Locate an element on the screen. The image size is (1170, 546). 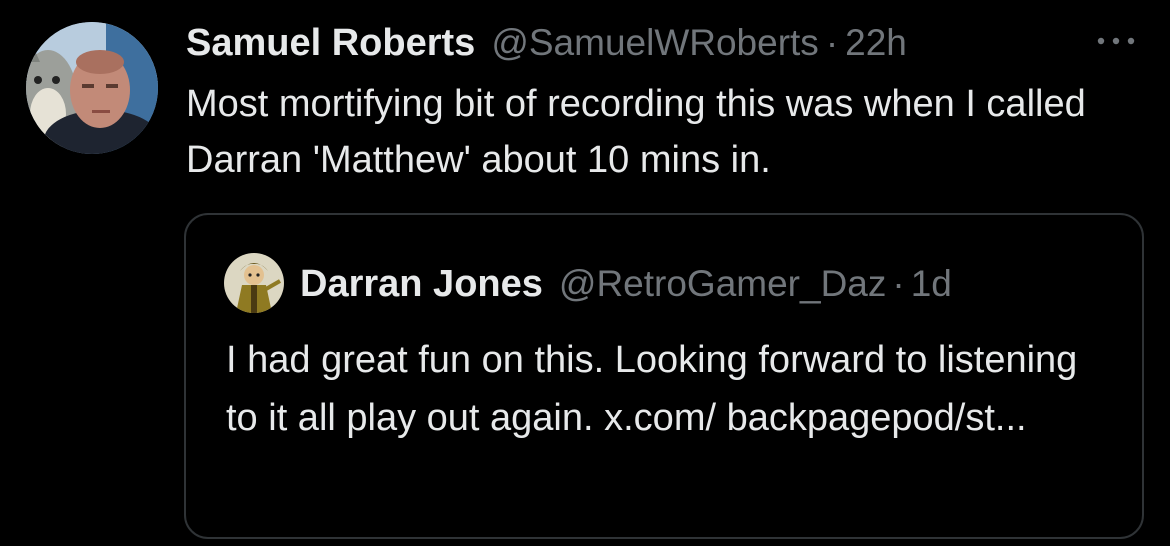
tweet-header: Samuel Roberts @SamuelWRoberts · 22h is located at coordinates (546, 43).